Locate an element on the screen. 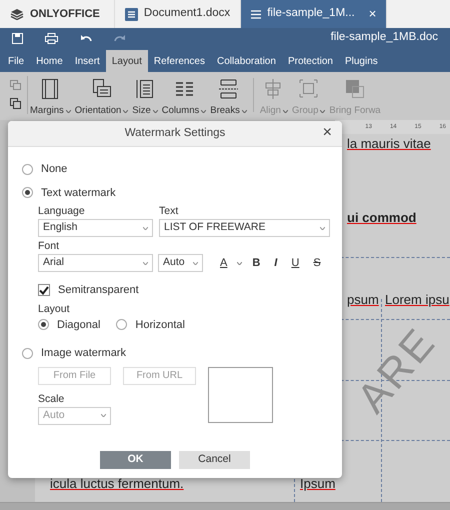 This screenshot has width=450, height=510. dropdown: Arial is located at coordinates (95, 263).